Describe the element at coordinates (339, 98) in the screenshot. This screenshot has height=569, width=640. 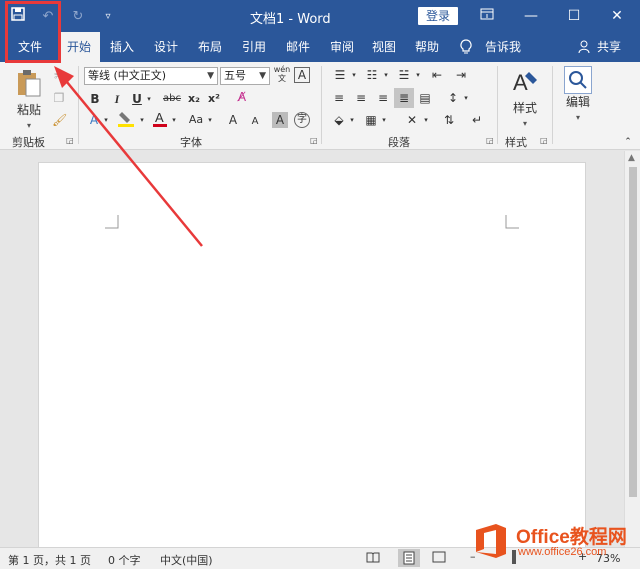
I see `align-left-icon: ≡` at that location.